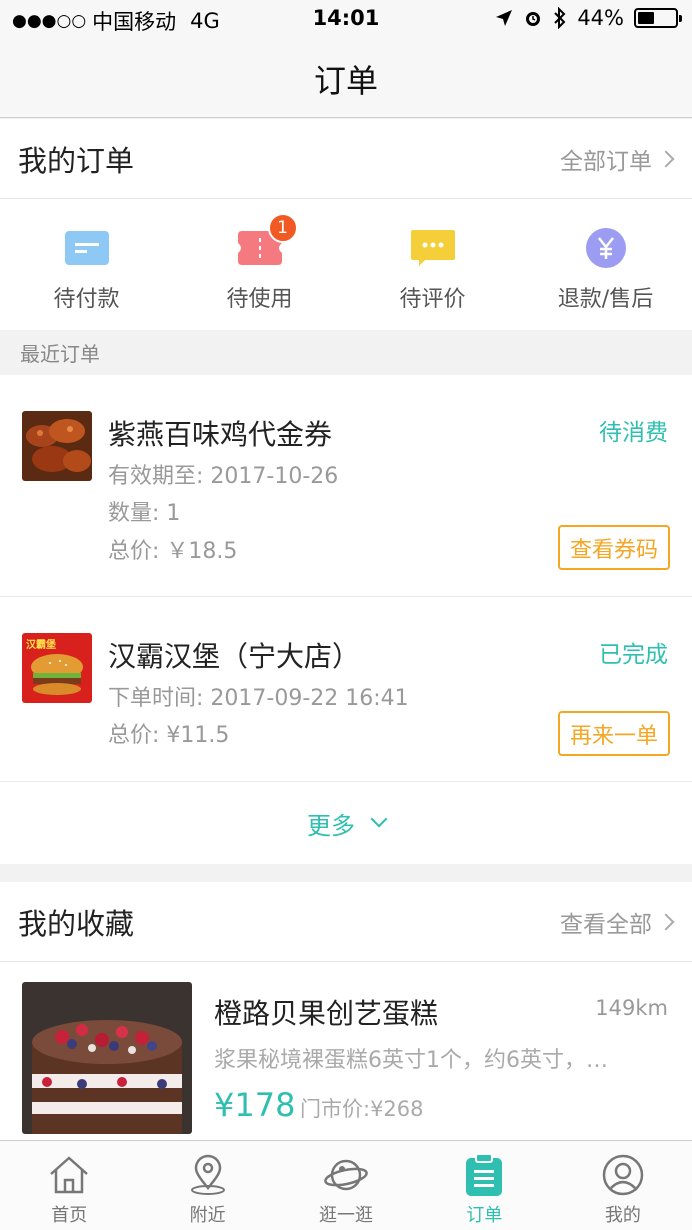 The height and width of the screenshot is (1230, 692). Describe the element at coordinates (69, 1215) in the screenshot. I see `tab-label: 首页` at that location.